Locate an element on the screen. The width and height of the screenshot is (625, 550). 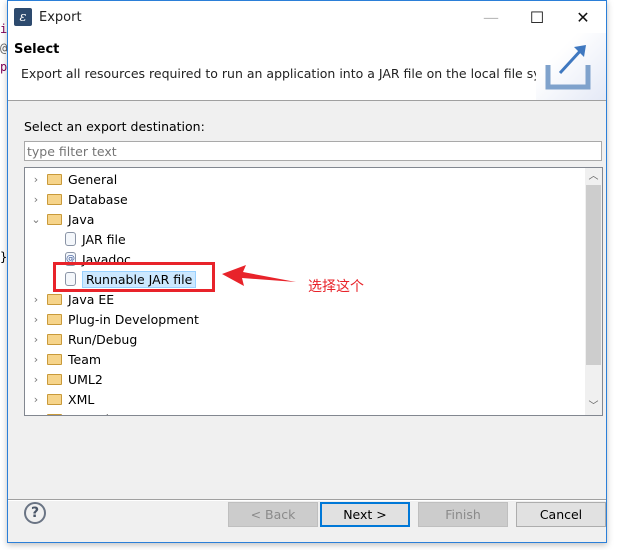
destination-label: Select an export destination: is located at coordinates (114, 126).